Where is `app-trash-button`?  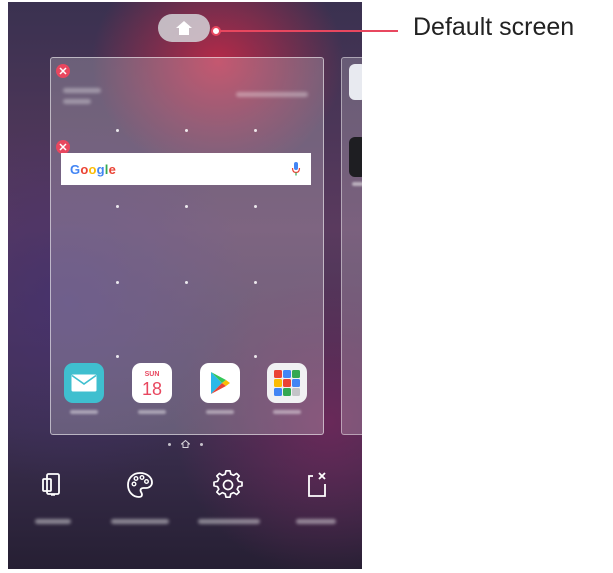 app-trash-button is located at coordinates (316, 485).